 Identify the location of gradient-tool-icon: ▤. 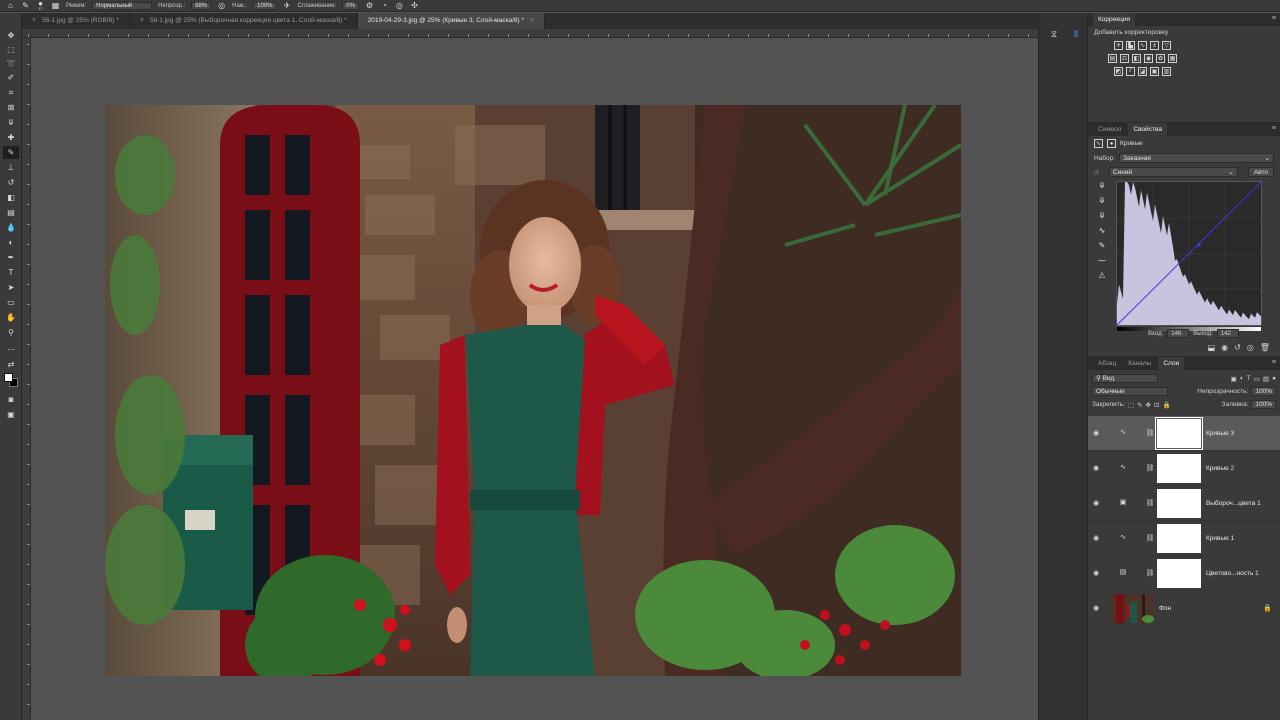
(11, 212).